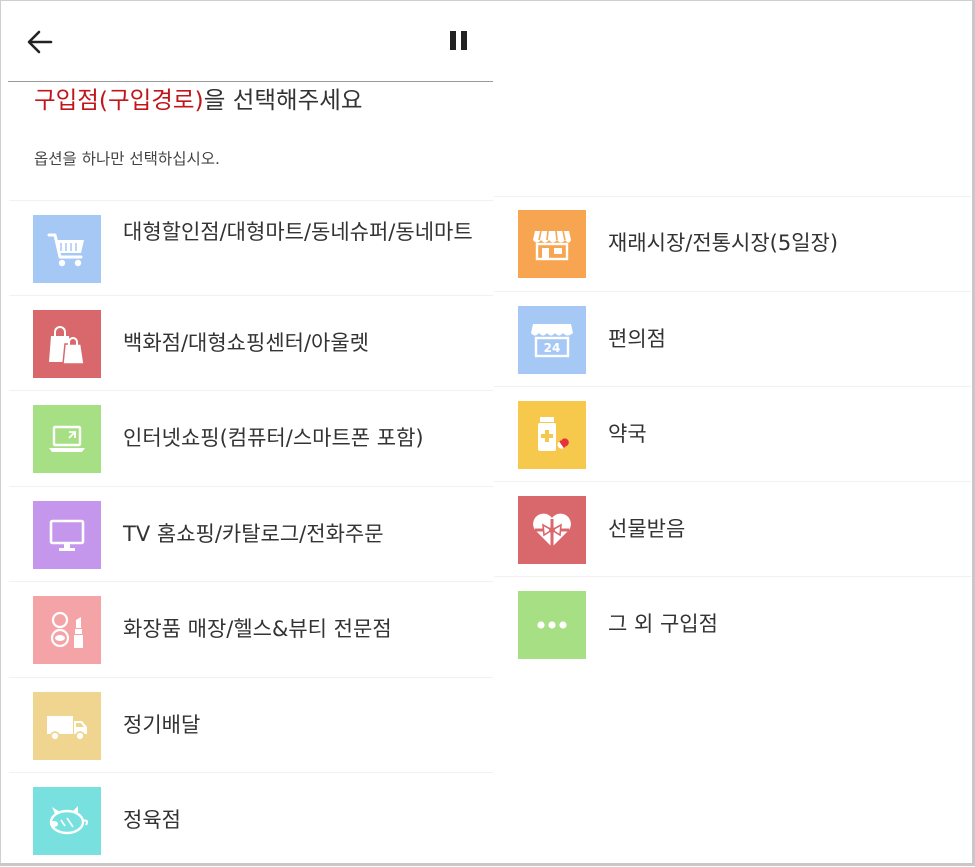  What do you see at coordinates (251, 819) in the screenshot?
I see `option-butcher-shop: 정육점` at bounding box center [251, 819].